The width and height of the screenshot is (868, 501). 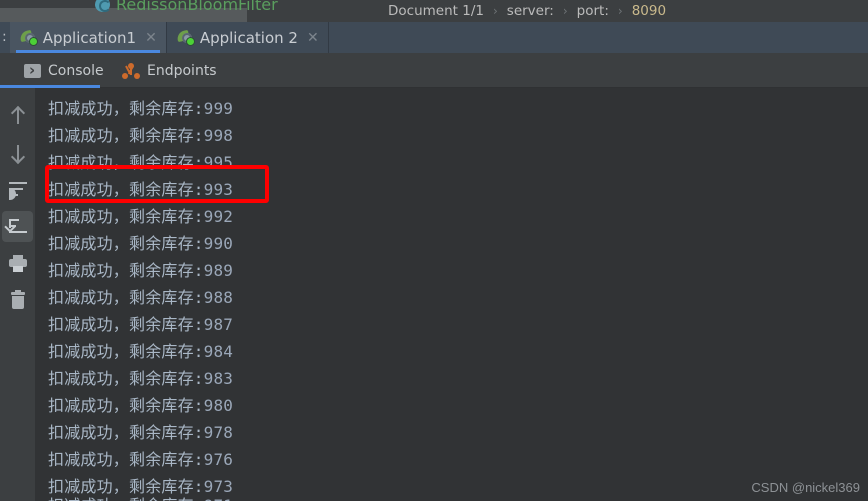 I want to click on tab-console: Console, so click(x=64, y=70).